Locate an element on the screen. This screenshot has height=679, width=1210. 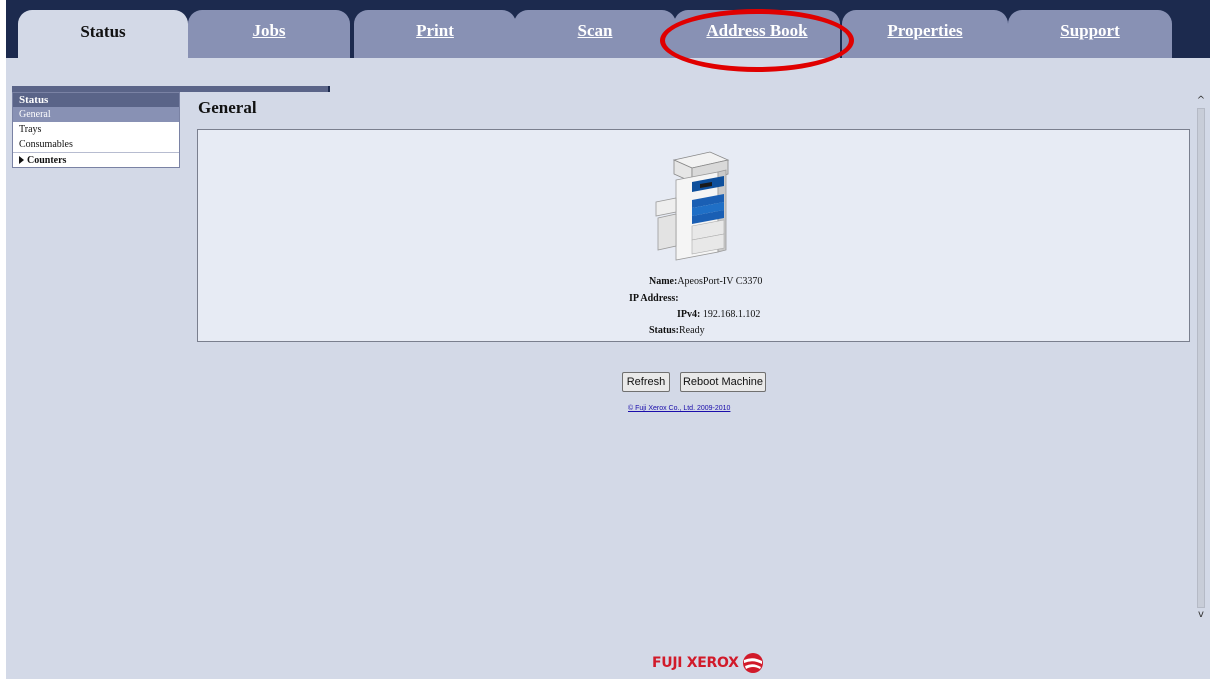
status-value: Ready is located at coordinates (692, 330).